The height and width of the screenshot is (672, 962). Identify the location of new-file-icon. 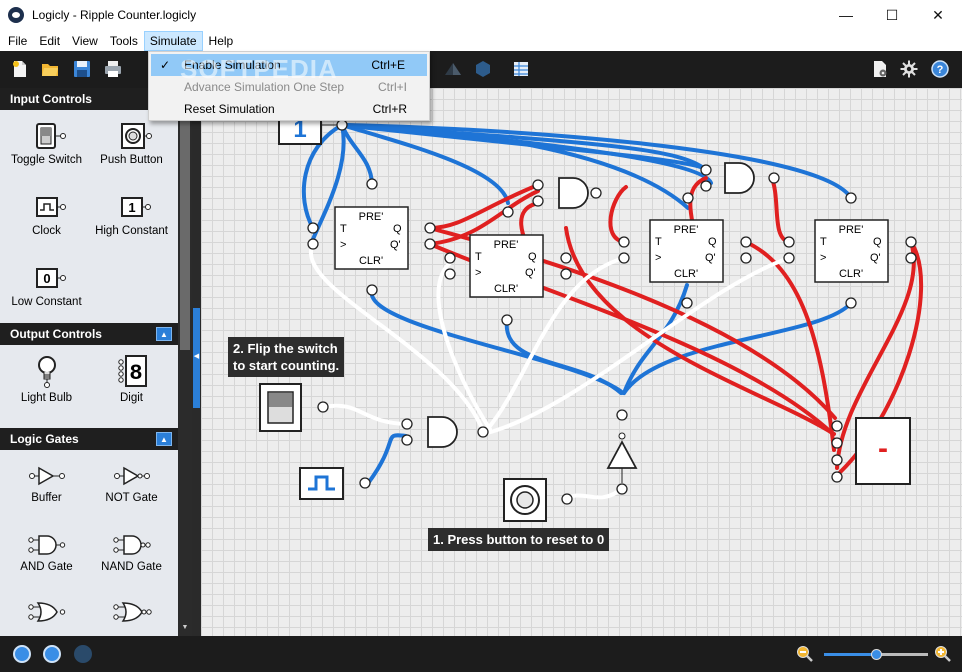
(20, 69).